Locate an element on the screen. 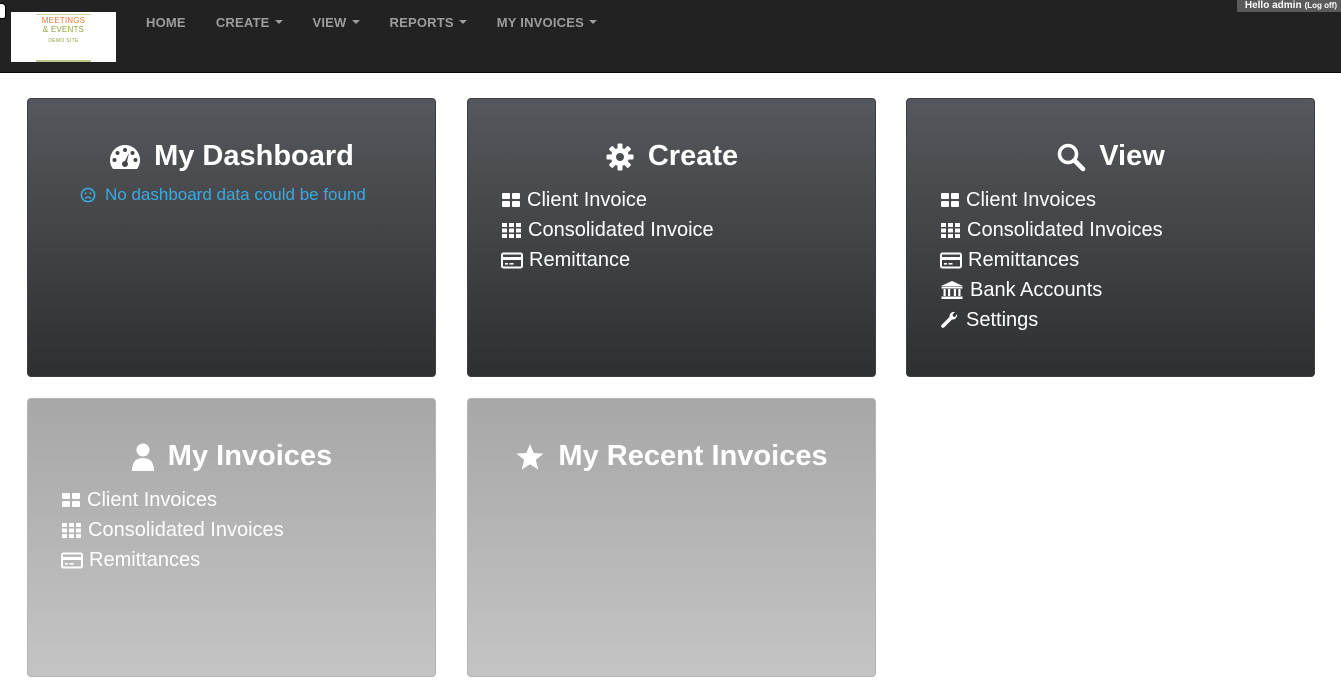 This screenshot has height=683, width=1341. tile-title-text: Create is located at coordinates (693, 156).